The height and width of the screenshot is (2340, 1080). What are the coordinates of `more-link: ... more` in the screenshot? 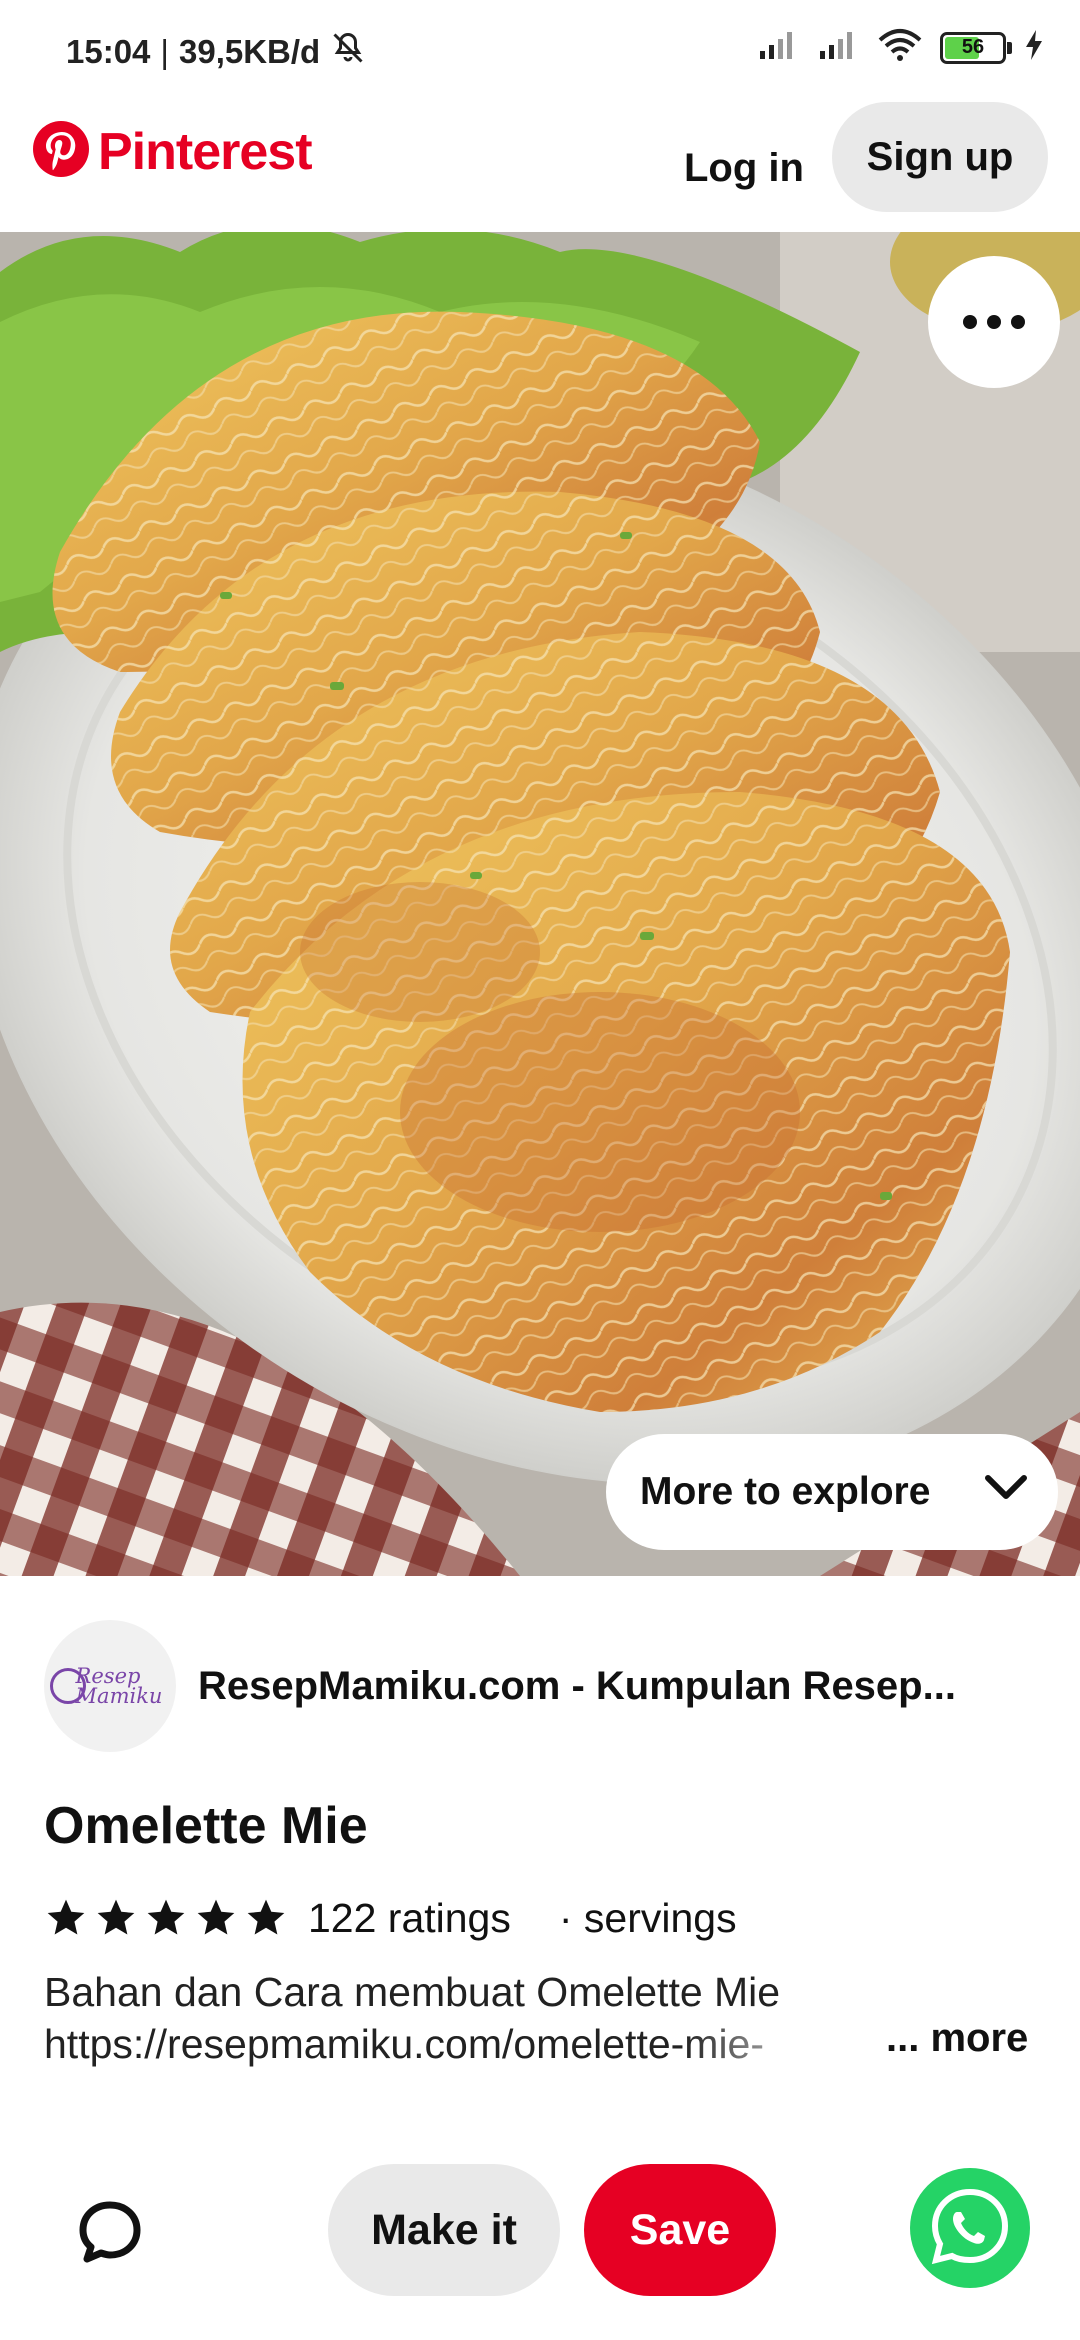 It's located at (957, 2038).